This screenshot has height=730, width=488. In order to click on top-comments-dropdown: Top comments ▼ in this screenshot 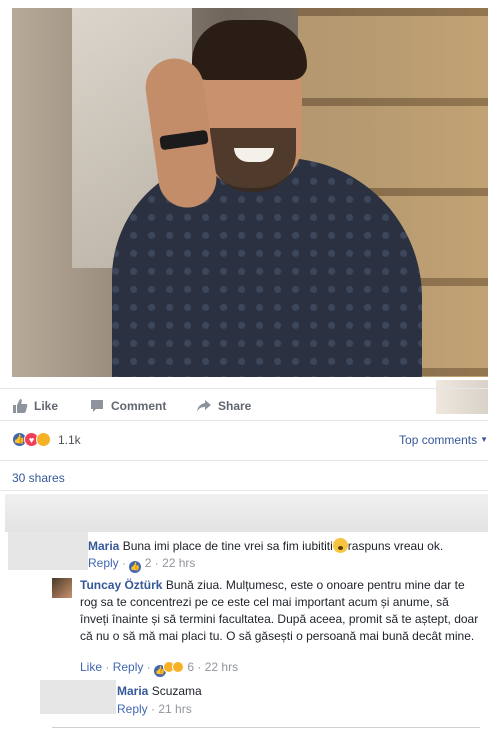, I will do `click(443, 440)`.